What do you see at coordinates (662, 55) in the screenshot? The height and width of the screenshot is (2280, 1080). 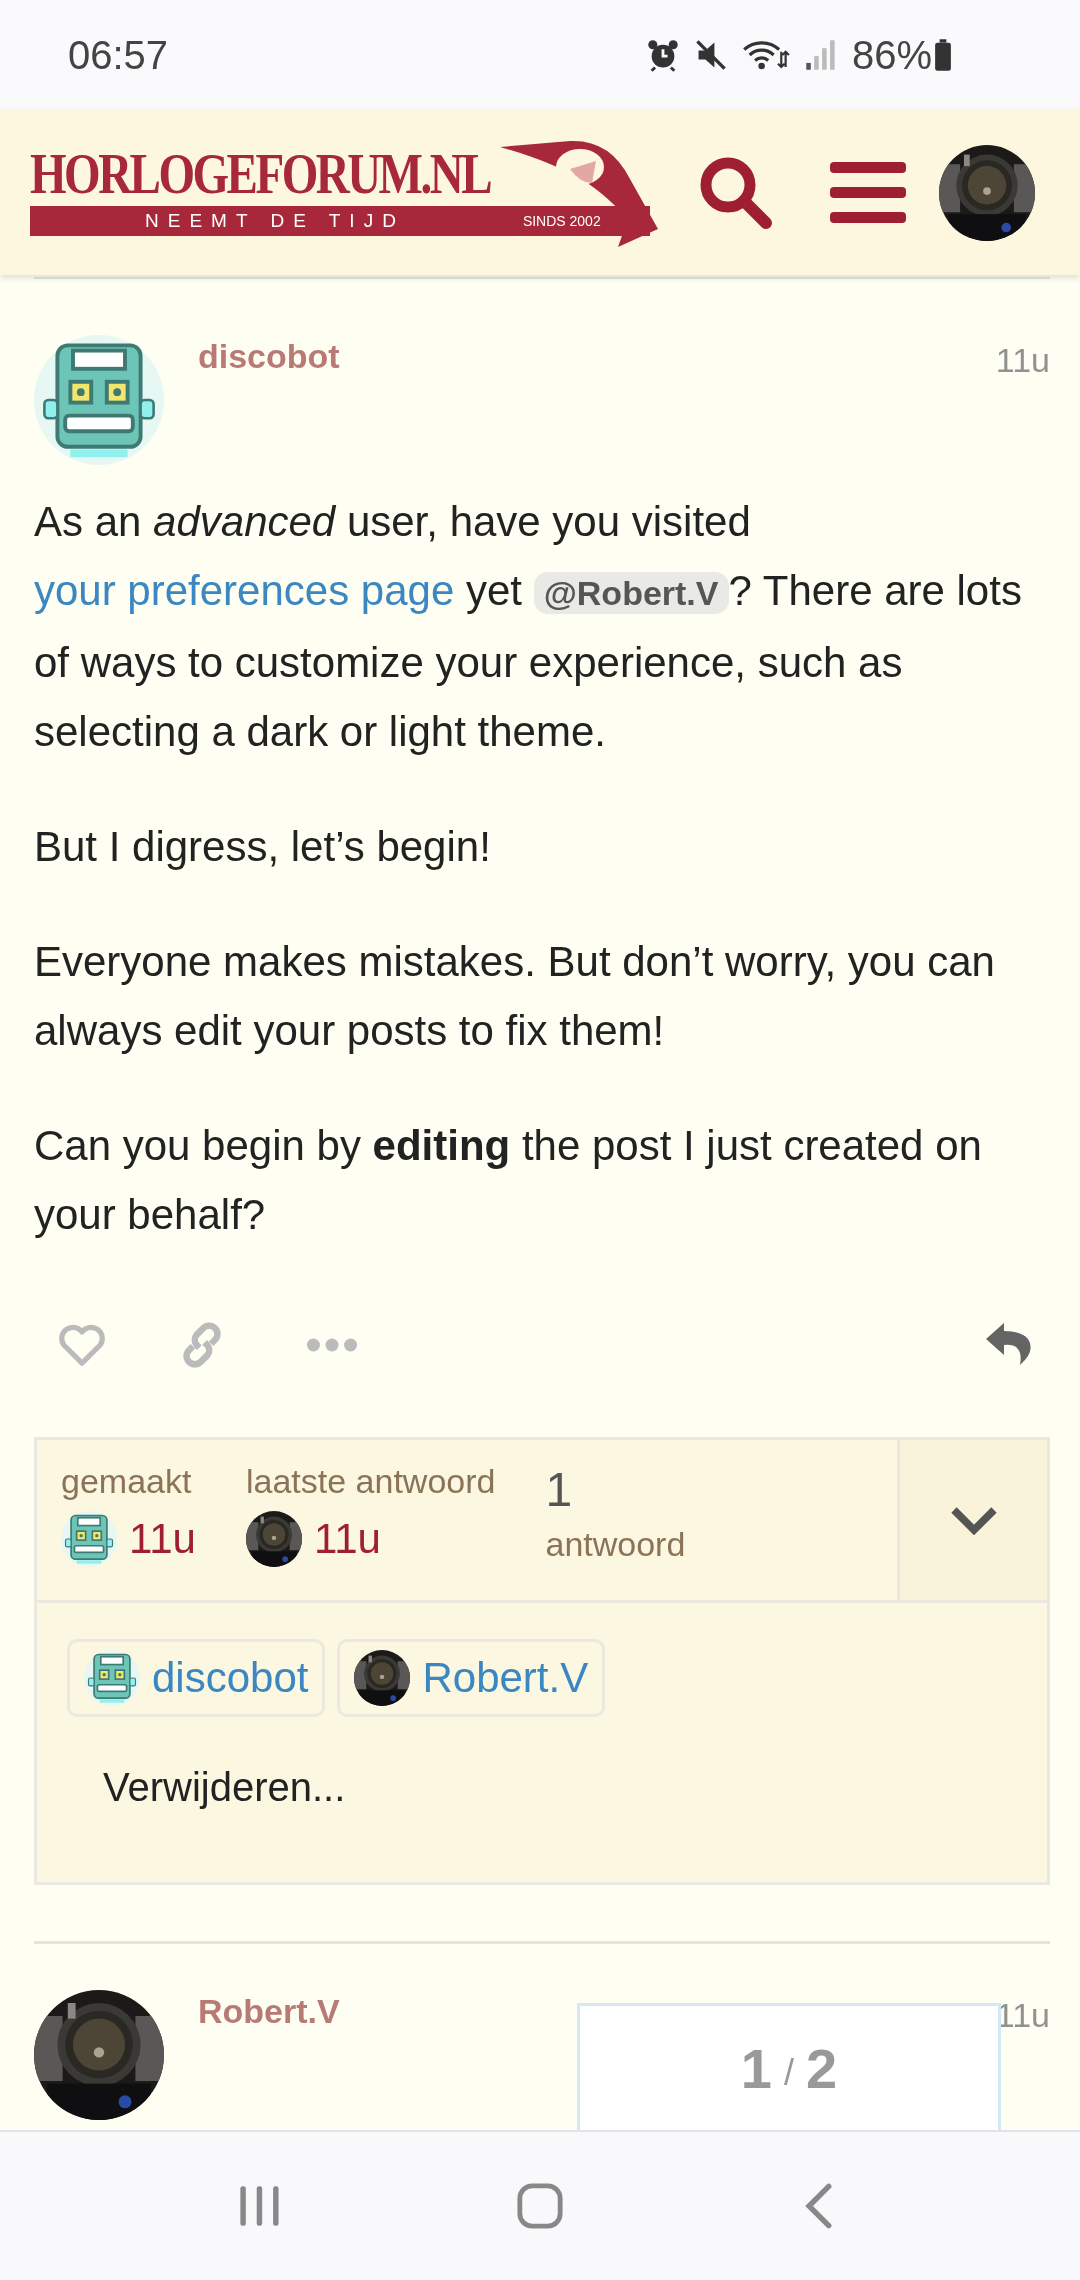 I see `alarm-icon` at bounding box center [662, 55].